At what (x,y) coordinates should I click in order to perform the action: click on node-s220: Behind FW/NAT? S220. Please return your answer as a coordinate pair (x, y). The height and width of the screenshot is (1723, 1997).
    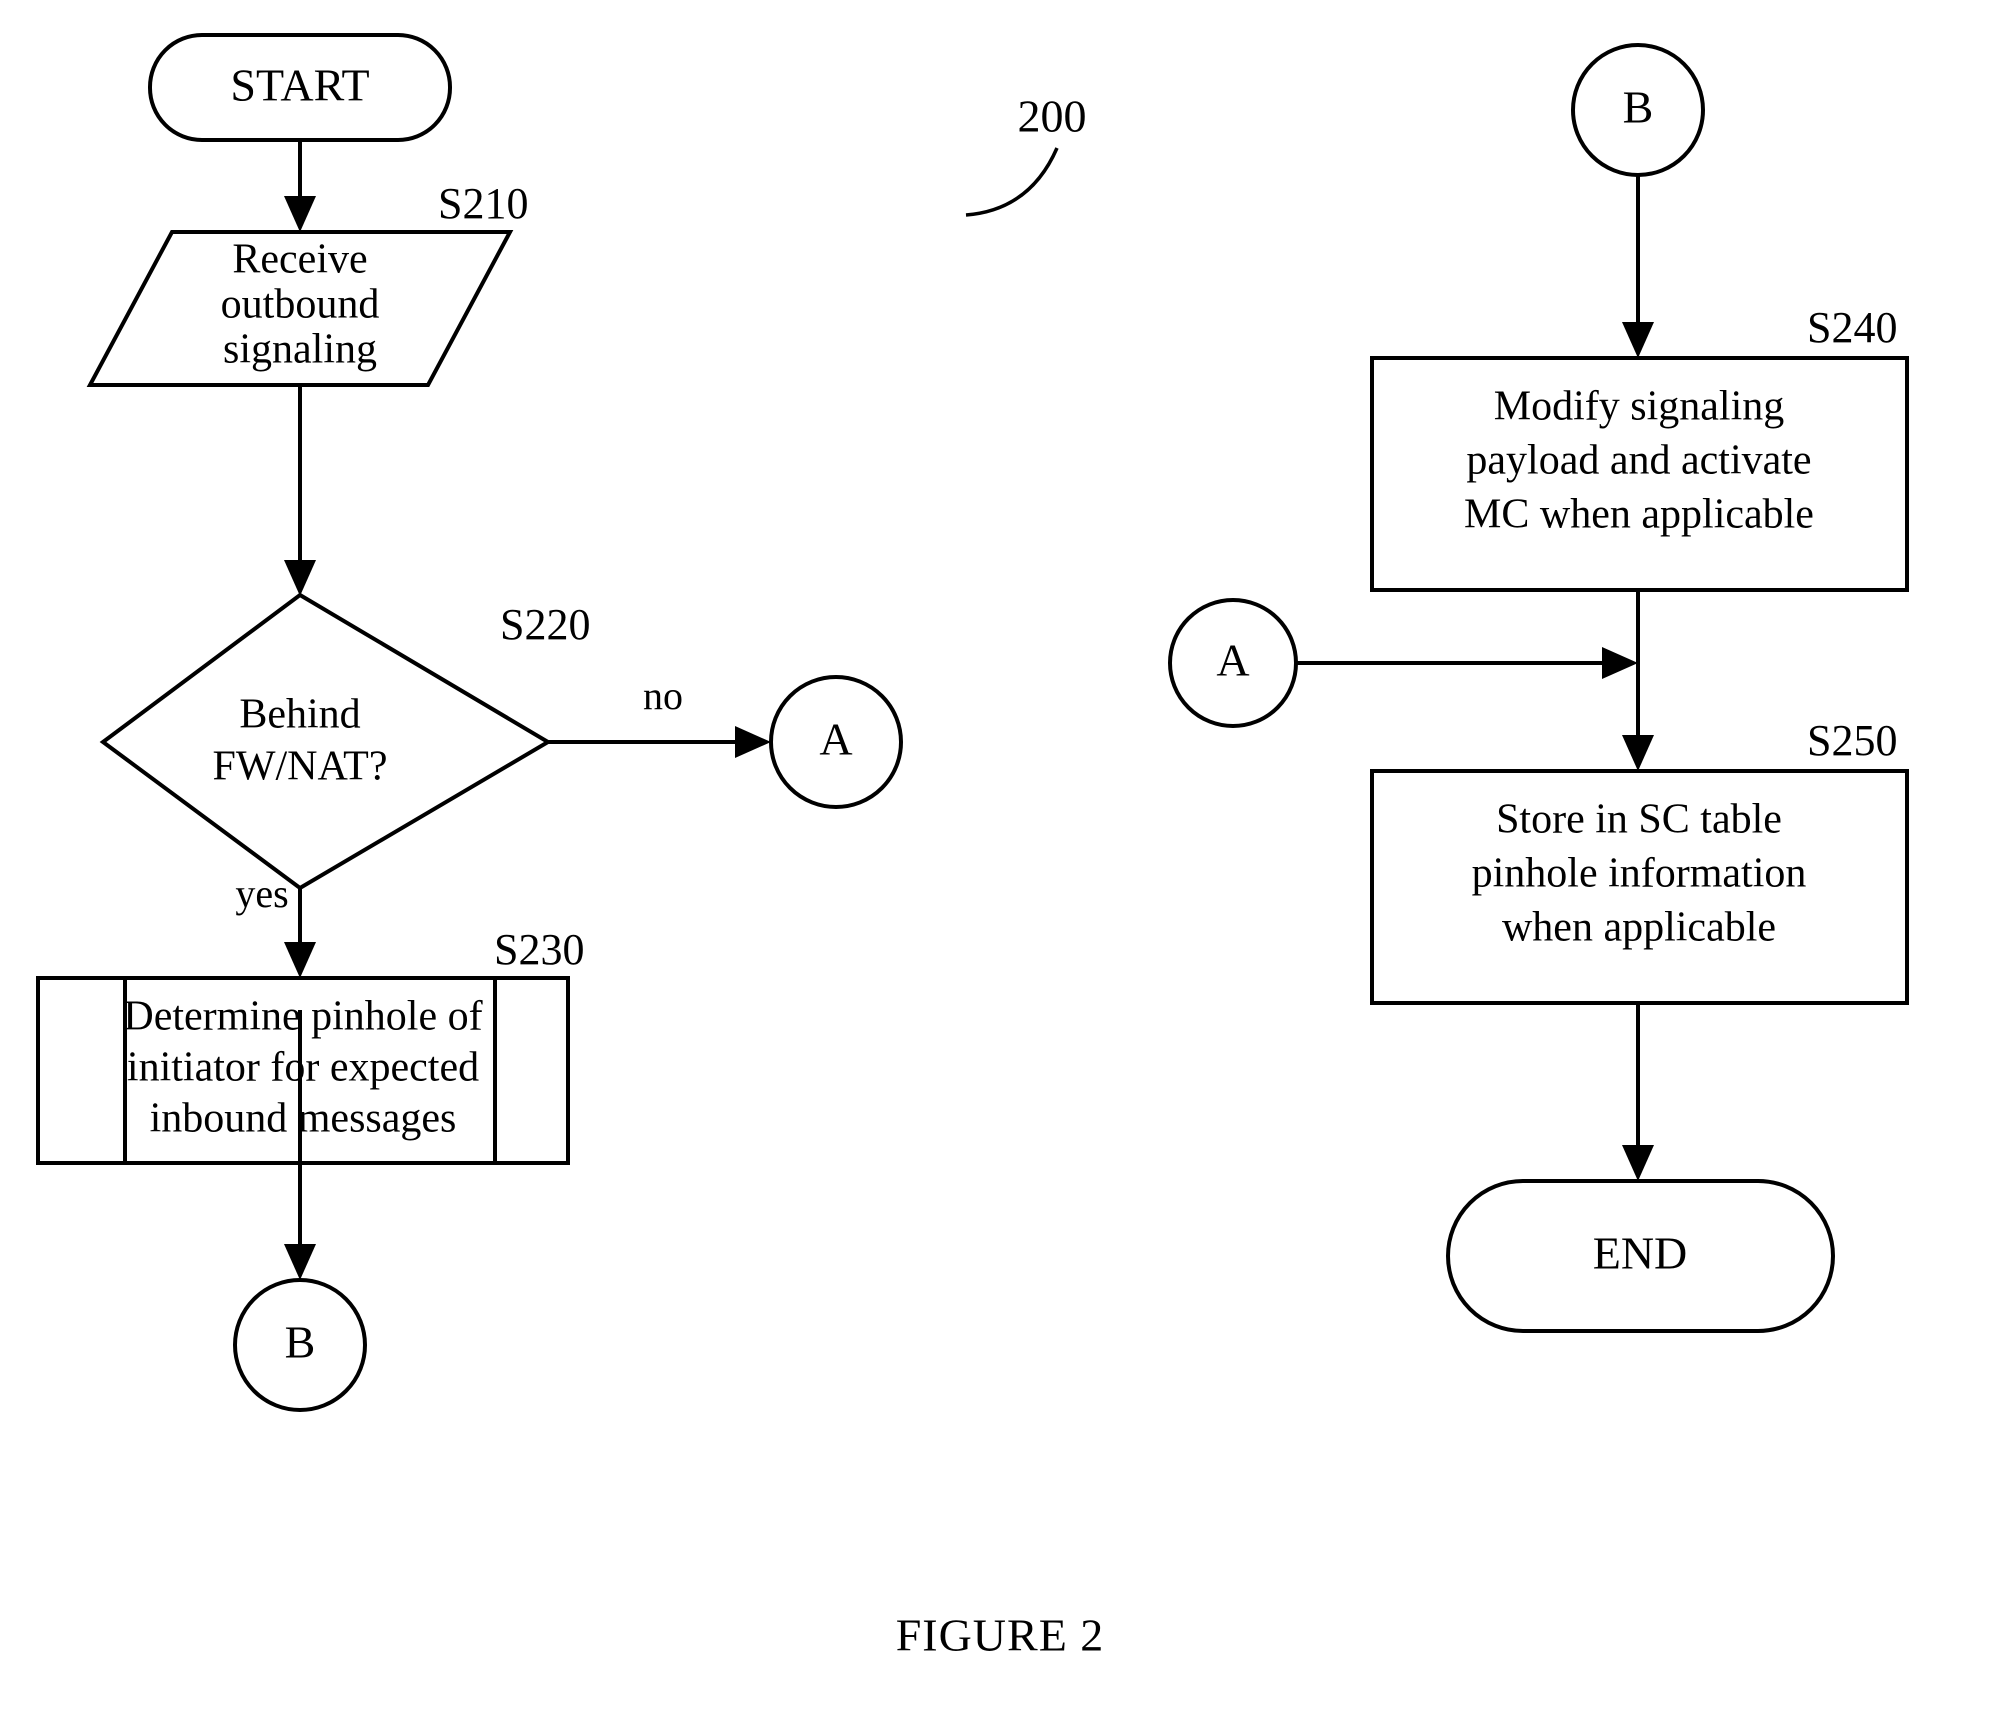
    Looking at the image, I should click on (344, 741).